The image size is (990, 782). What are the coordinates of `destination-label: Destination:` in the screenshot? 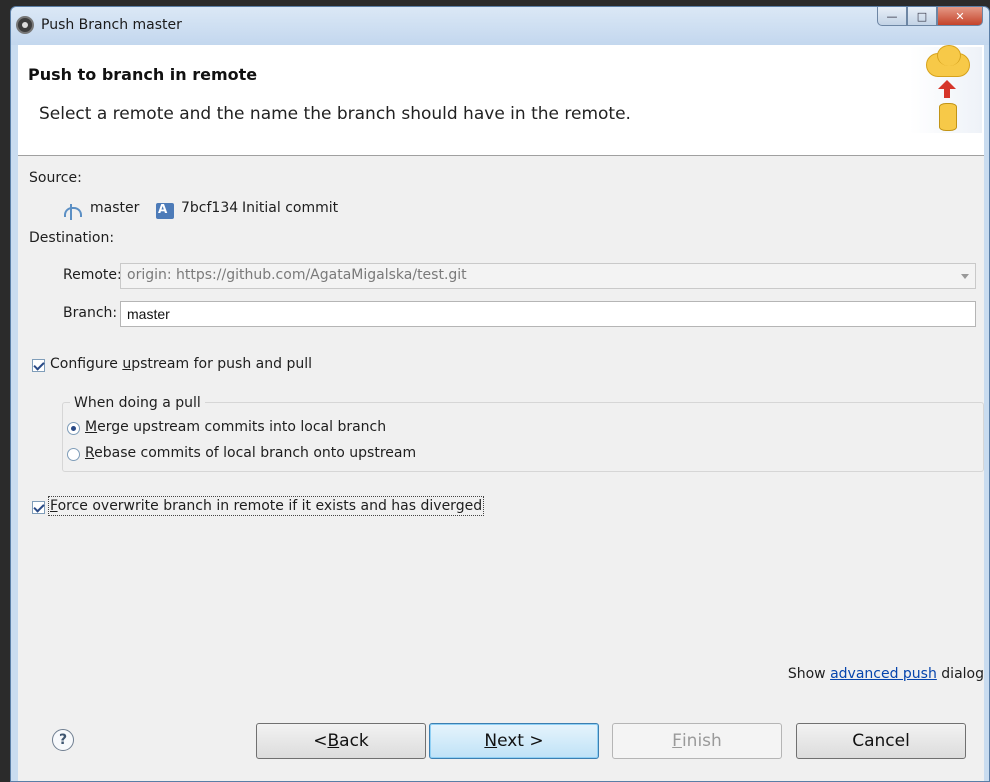 It's located at (72, 238).